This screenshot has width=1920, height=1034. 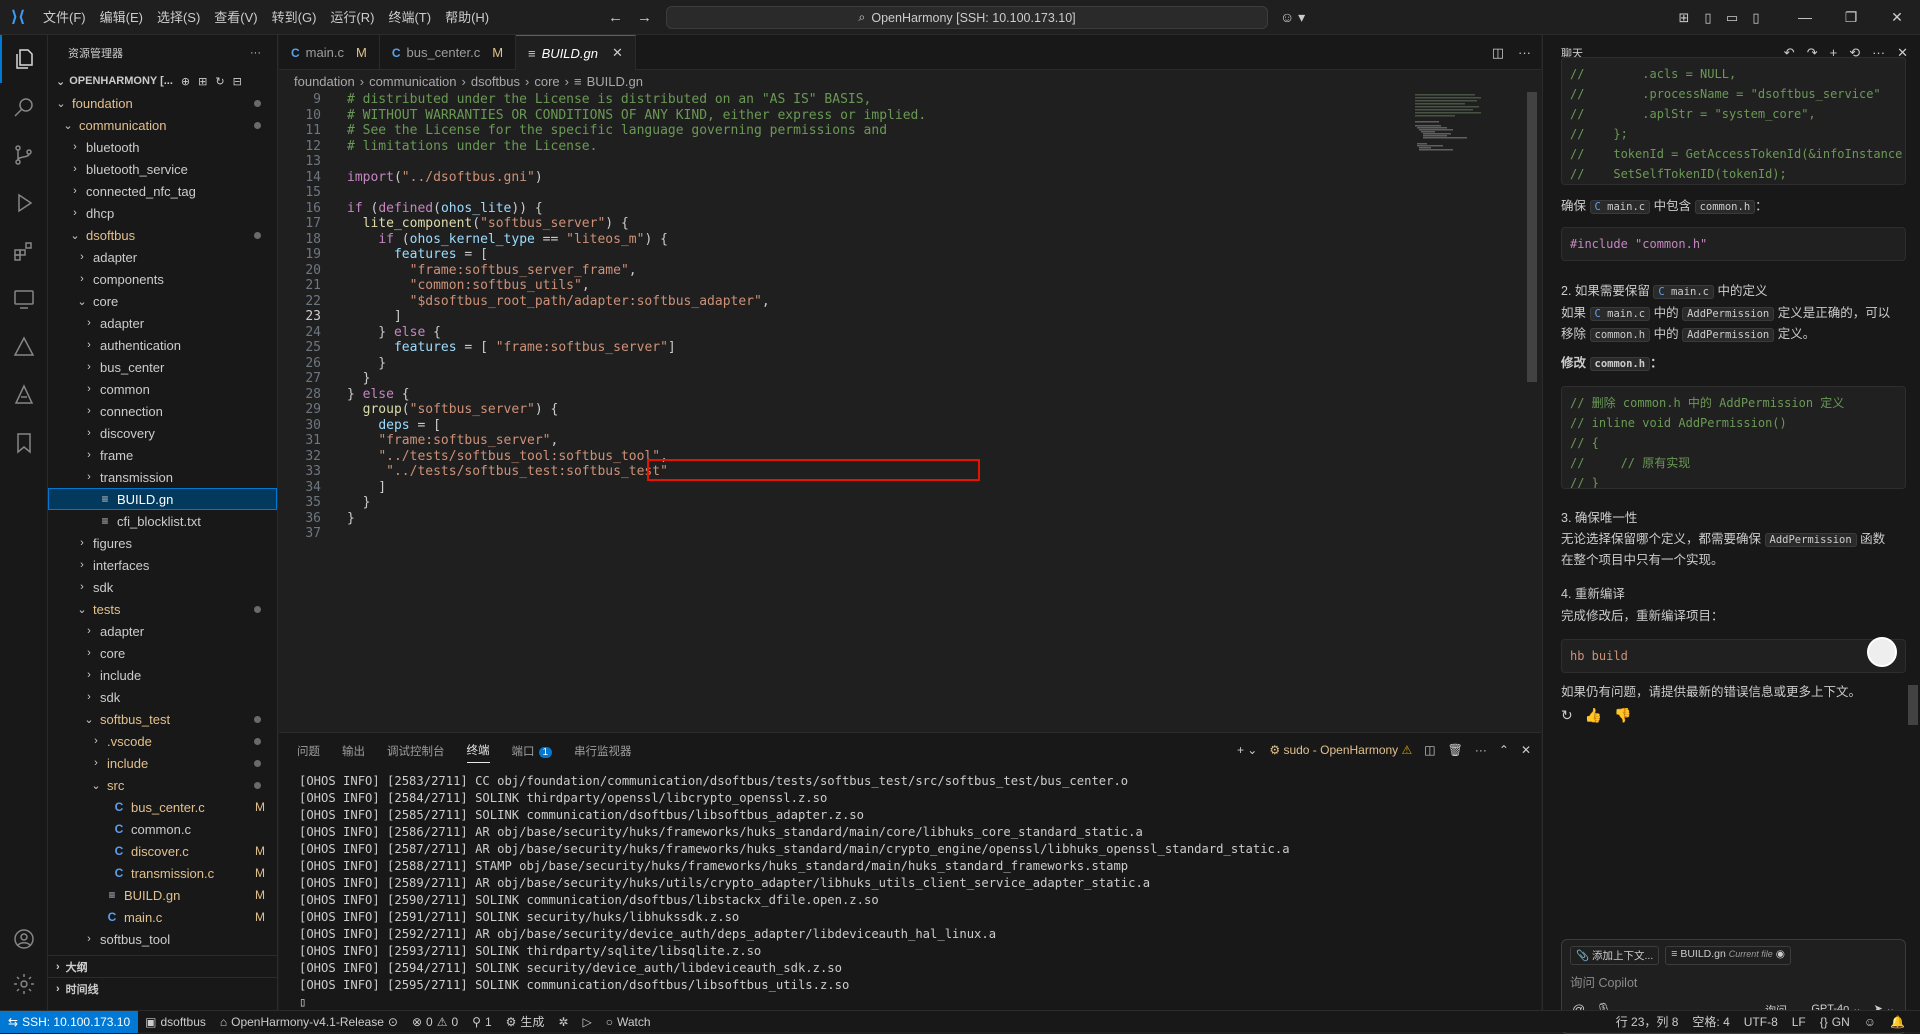 I want to click on watch-button: ○ Watch, so click(x=628, y=1022).